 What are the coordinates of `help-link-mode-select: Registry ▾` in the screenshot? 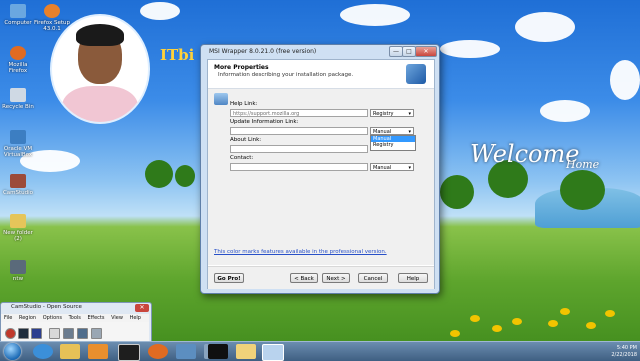 It's located at (392, 113).